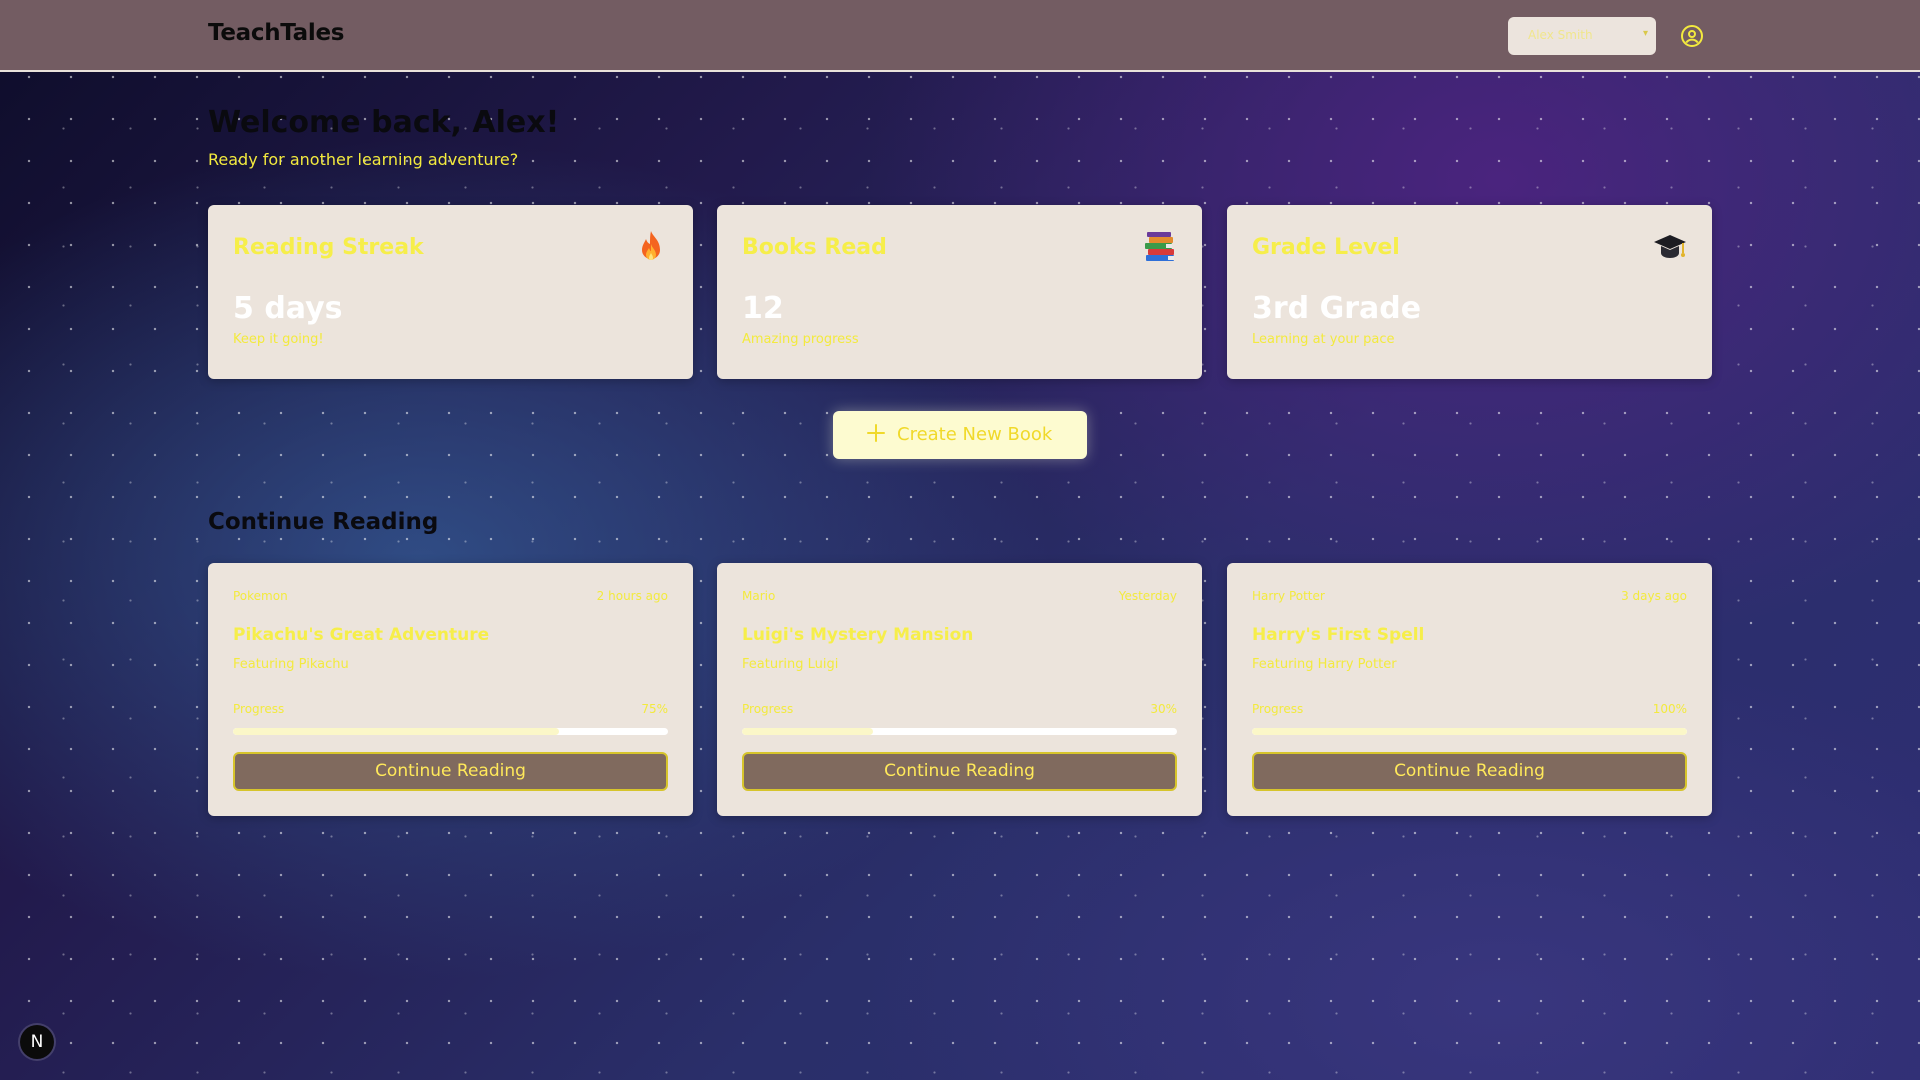 The width and height of the screenshot is (1920, 1080). I want to click on stat-card-books-read: Books Read 12 Amazing progress, so click(959, 292).